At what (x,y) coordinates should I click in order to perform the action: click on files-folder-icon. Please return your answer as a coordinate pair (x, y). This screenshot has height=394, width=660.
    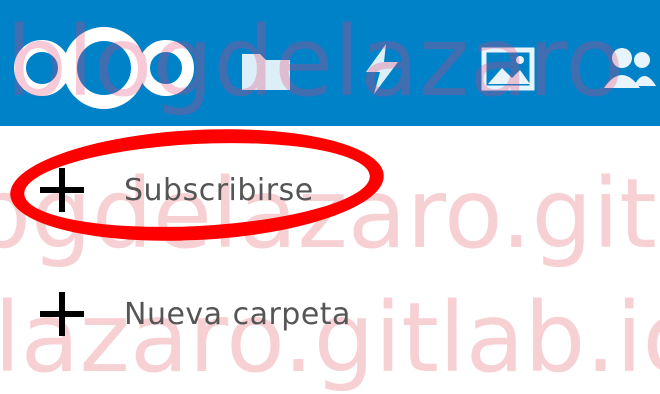
    Looking at the image, I should click on (266, 68).